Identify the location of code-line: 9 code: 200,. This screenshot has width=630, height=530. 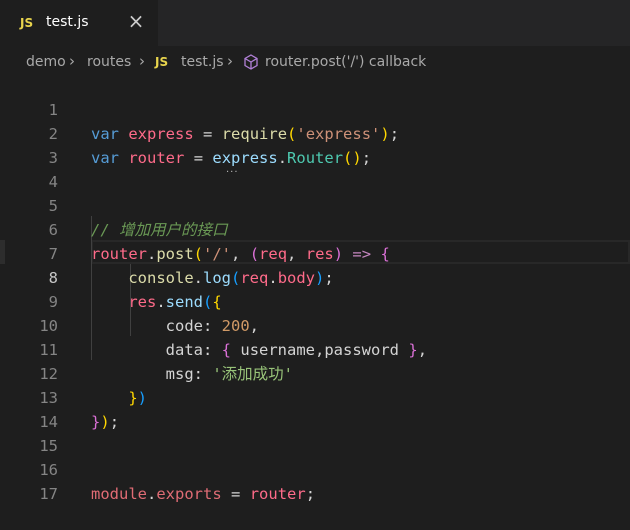
(315, 300).